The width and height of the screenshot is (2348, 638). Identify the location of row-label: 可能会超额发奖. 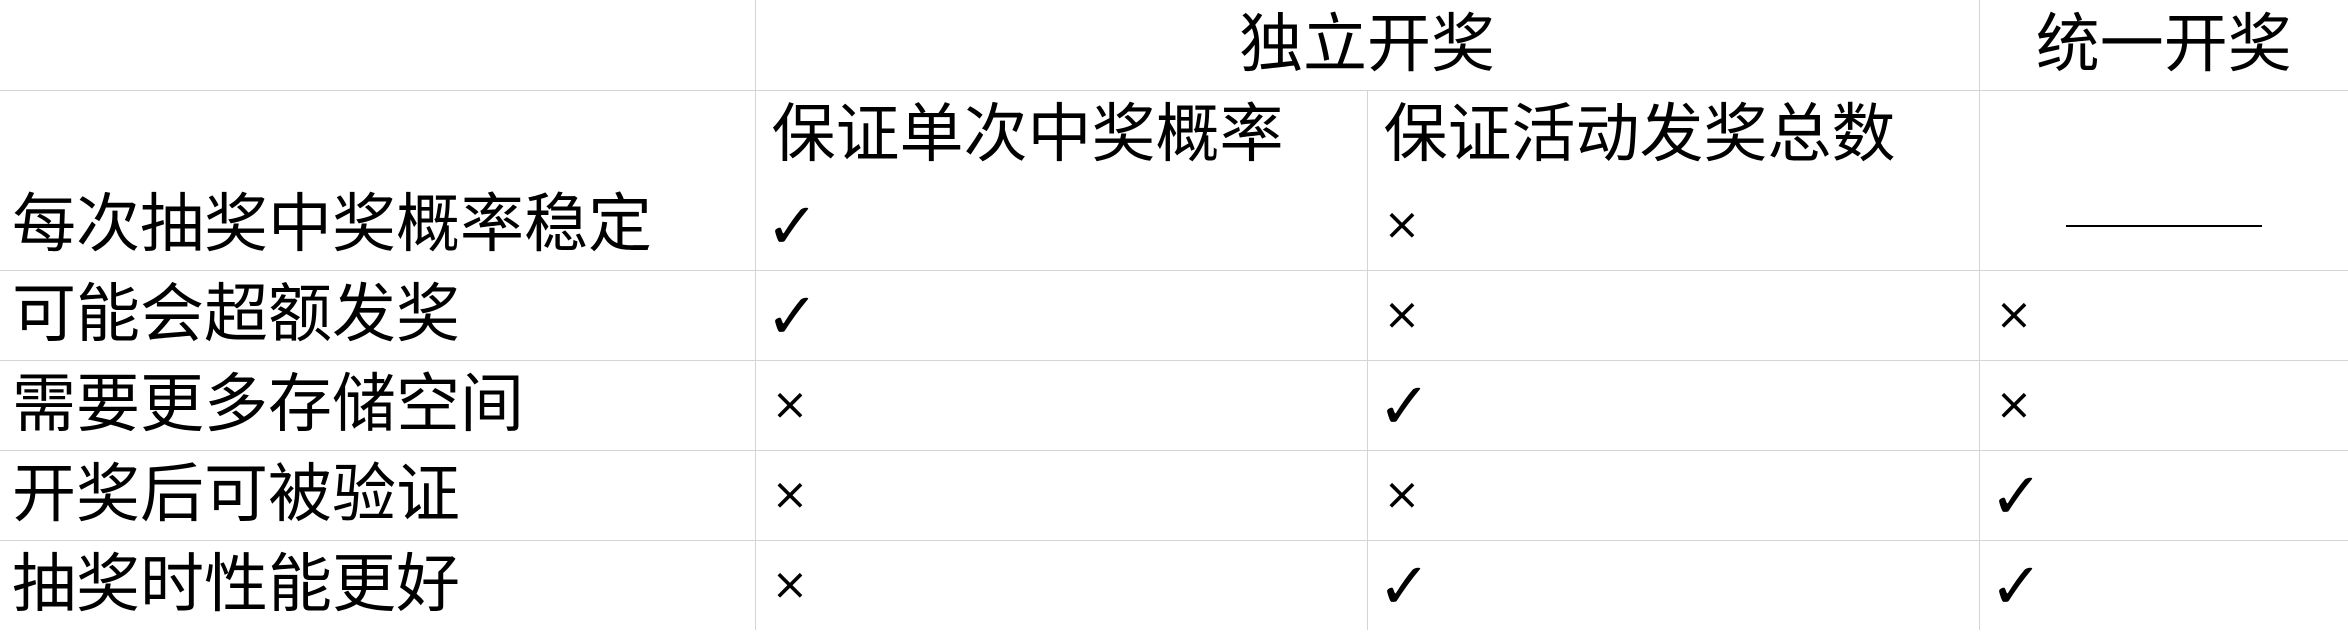
(378, 315).